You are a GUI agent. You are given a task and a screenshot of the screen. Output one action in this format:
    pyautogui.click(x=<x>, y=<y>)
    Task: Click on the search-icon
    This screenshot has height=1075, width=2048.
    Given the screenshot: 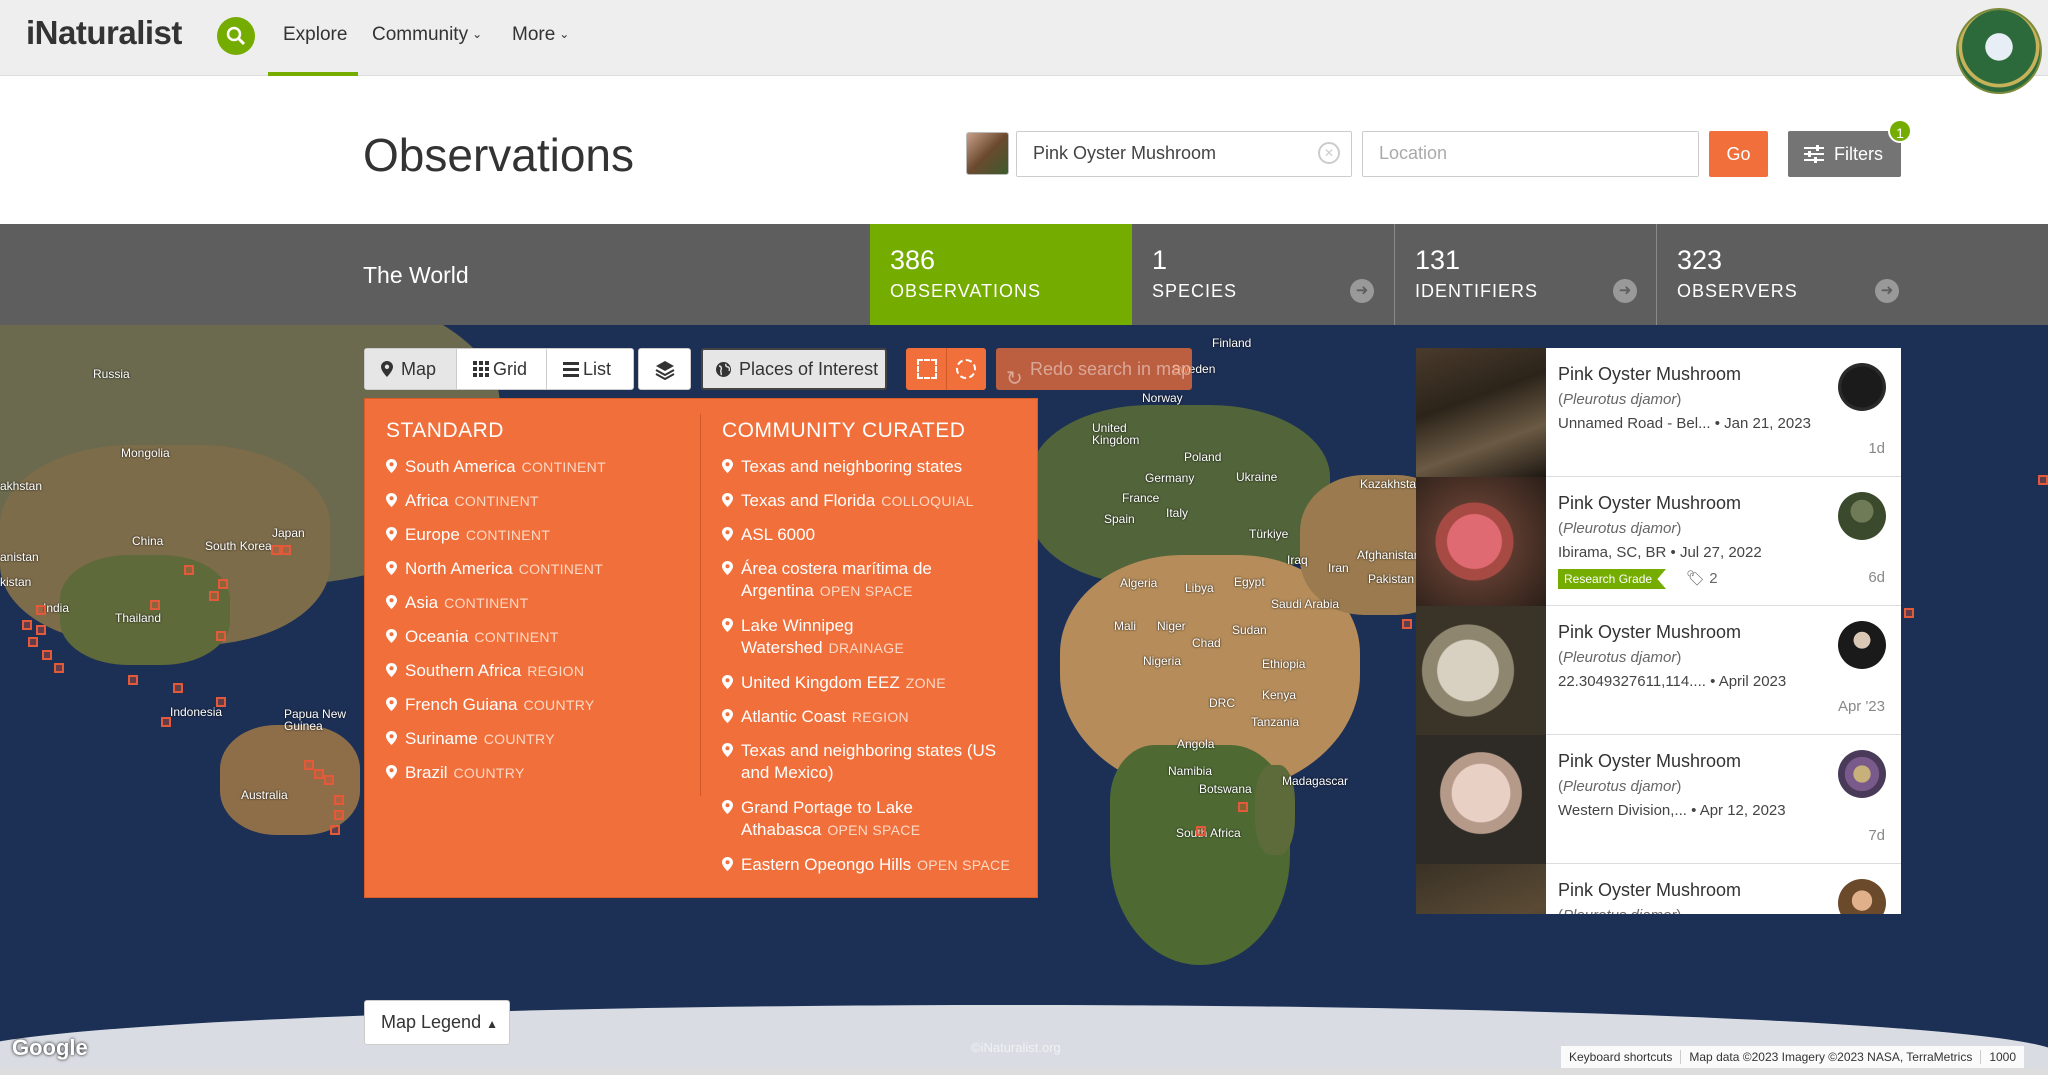 What is the action you would take?
    pyautogui.click(x=236, y=36)
    